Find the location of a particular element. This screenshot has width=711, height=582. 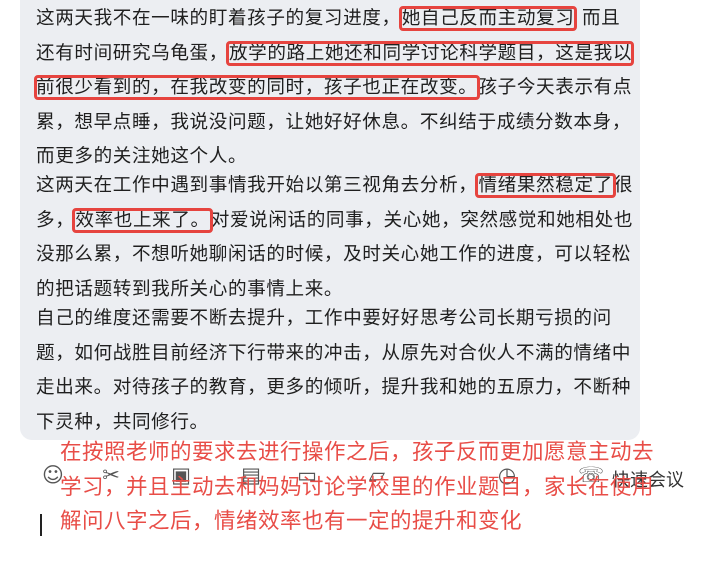

highlight-emotion-stable: 情绪果然稳定了 is located at coordinates (545, 185).